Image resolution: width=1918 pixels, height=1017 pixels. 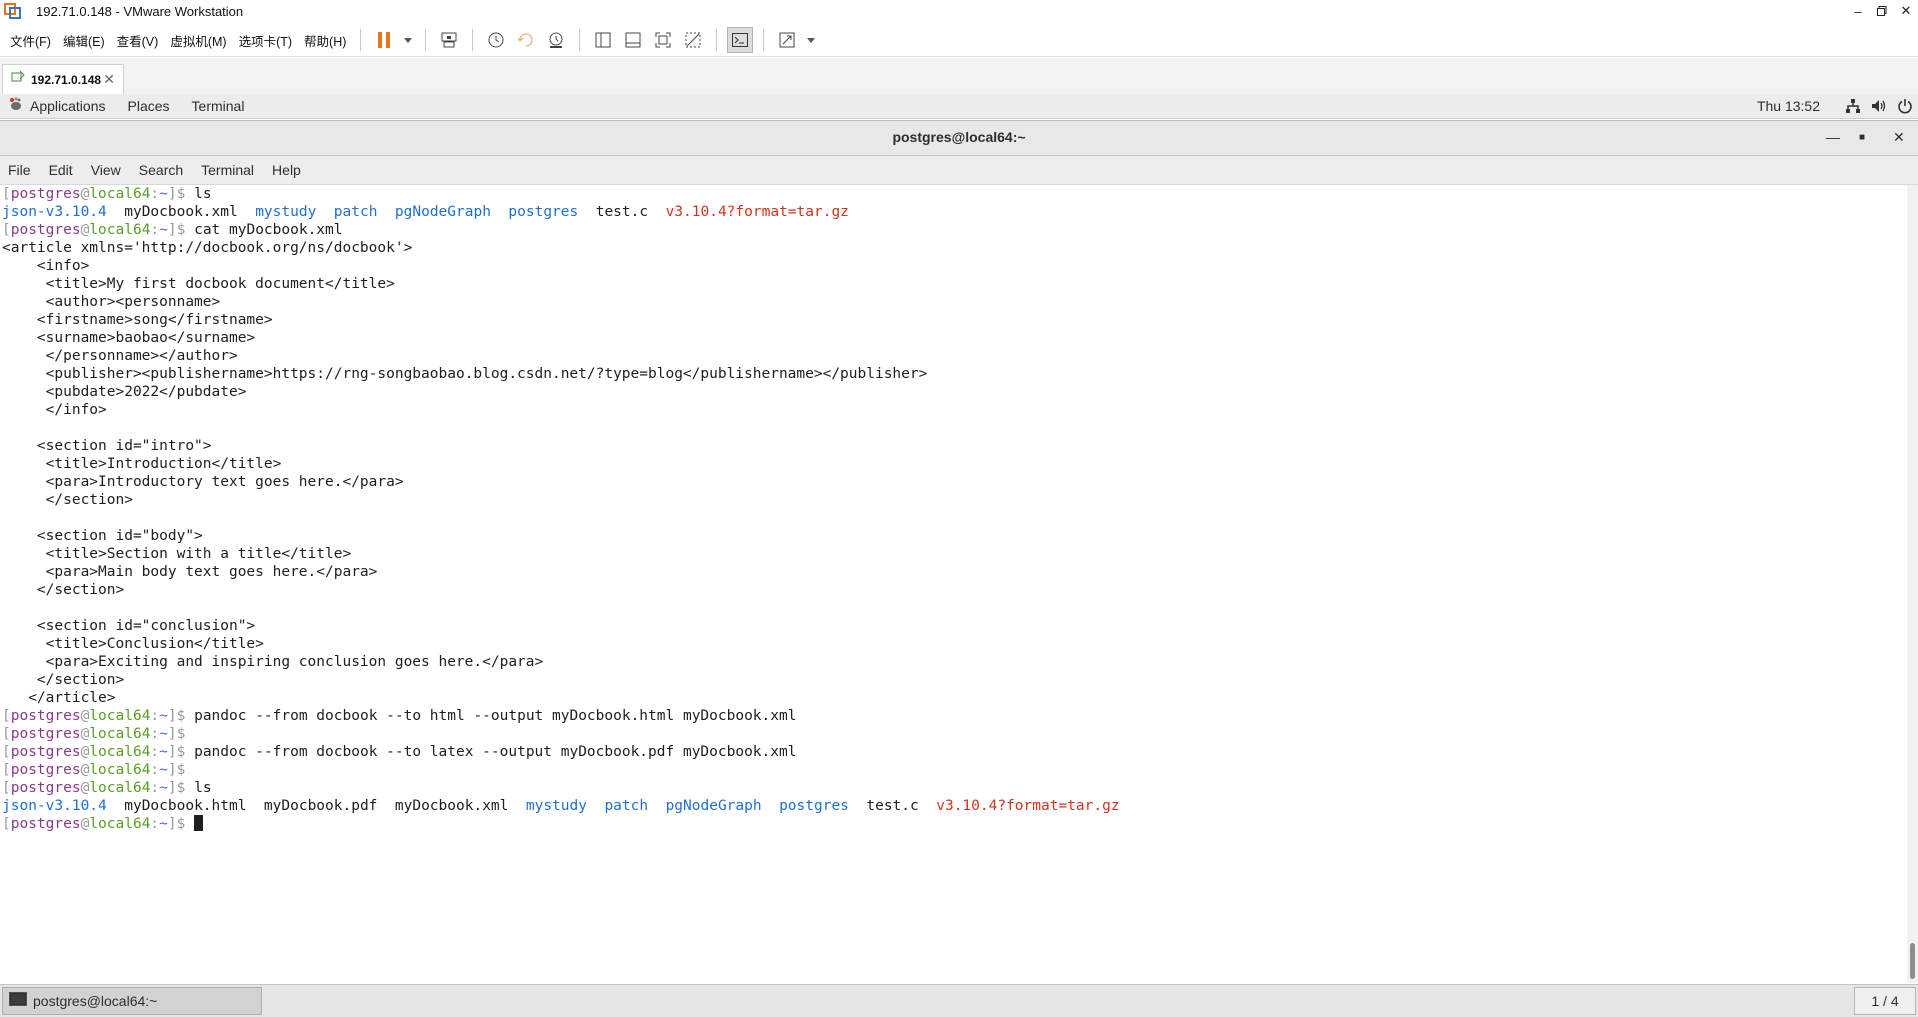 What do you see at coordinates (622, 212) in the screenshot?
I see `ls-entry: test.c` at bounding box center [622, 212].